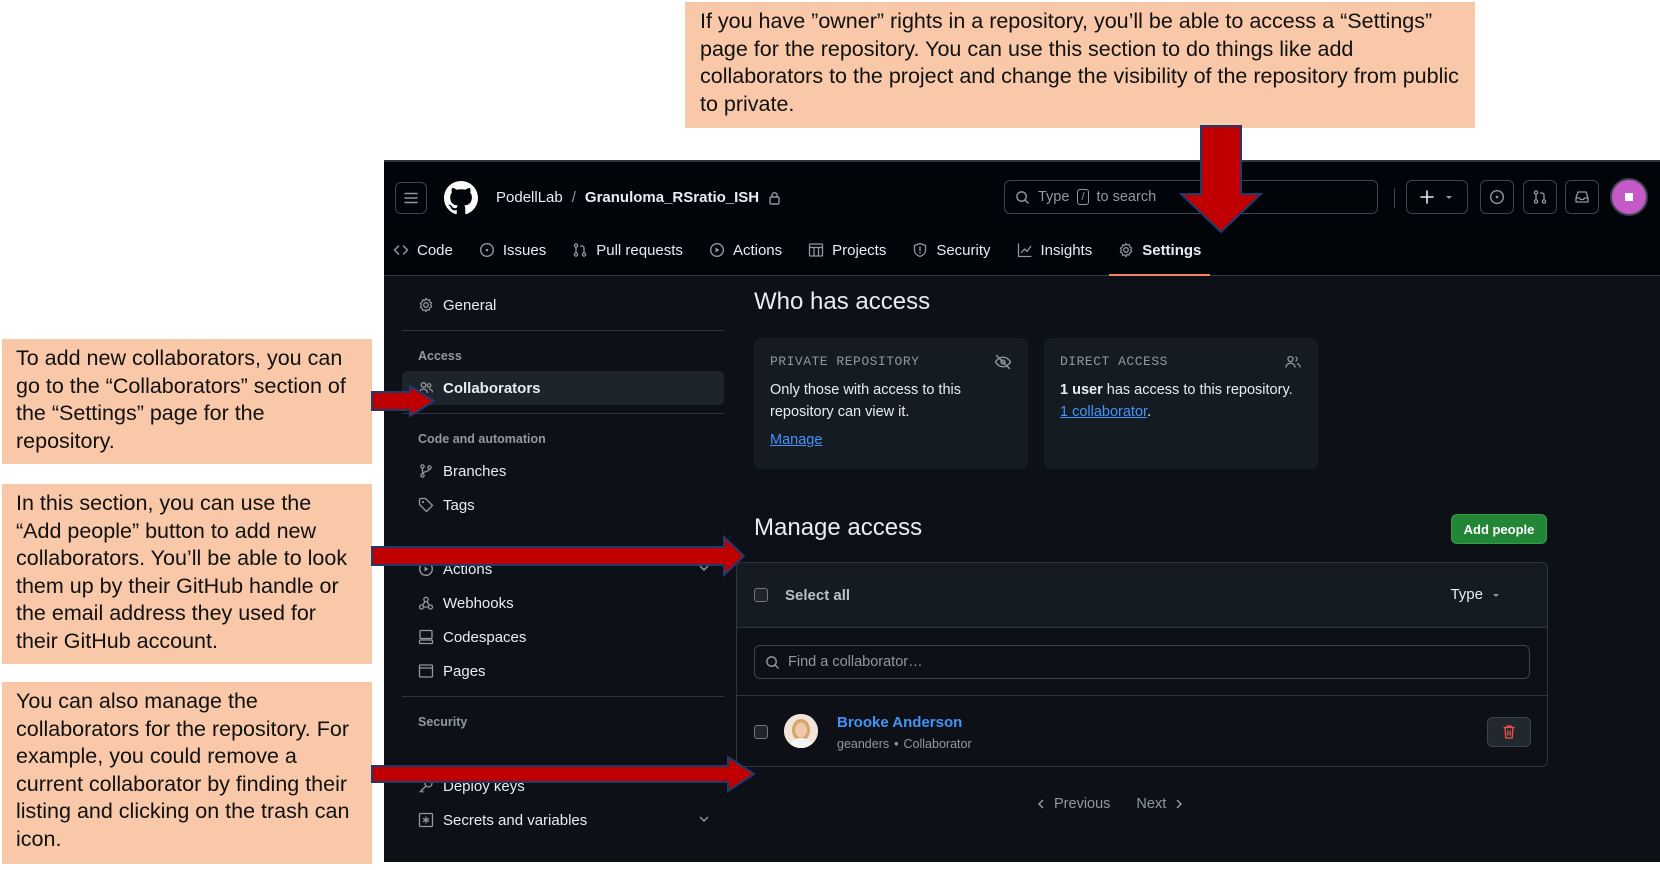 This screenshot has height=870, width=1660. What do you see at coordinates (470, 305) in the screenshot?
I see `sidebar-item-label: General` at bounding box center [470, 305].